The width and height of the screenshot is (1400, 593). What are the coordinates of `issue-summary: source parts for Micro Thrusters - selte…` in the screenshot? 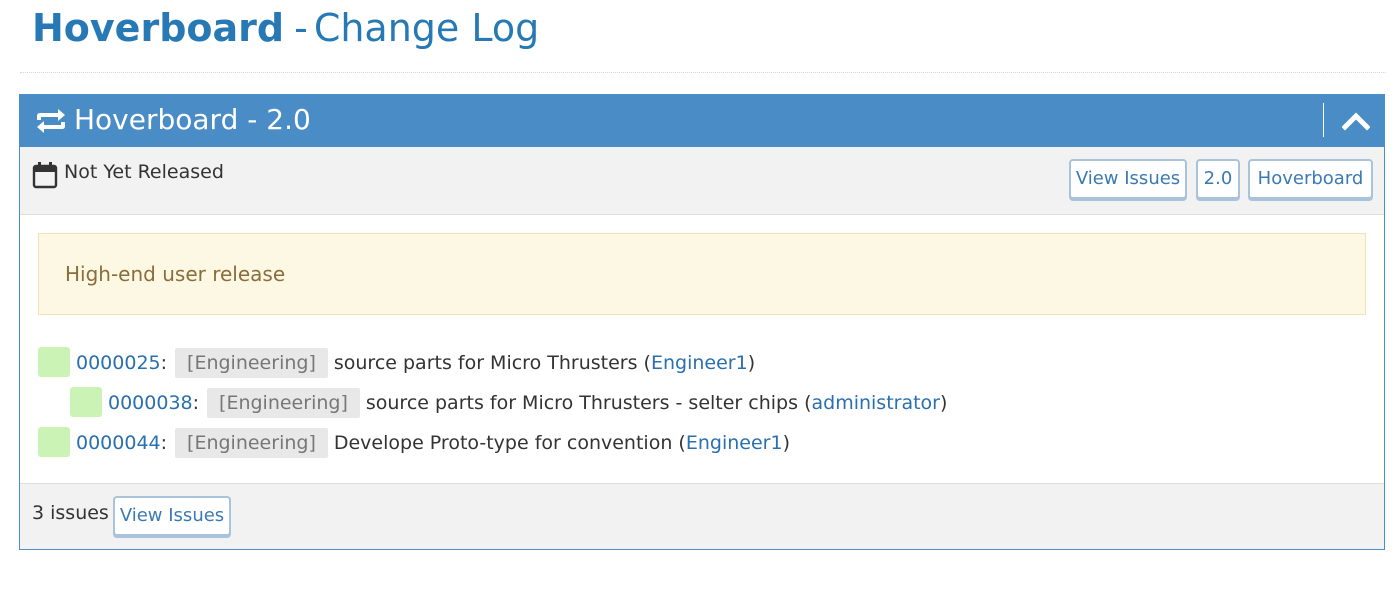 It's located at (582, 403).